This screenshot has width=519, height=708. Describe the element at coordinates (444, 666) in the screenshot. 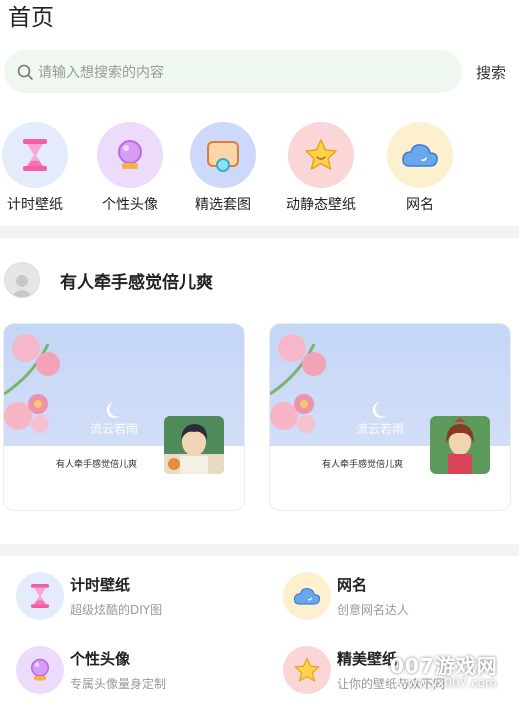

I see `site-watermark: 007游戏网` at that location.